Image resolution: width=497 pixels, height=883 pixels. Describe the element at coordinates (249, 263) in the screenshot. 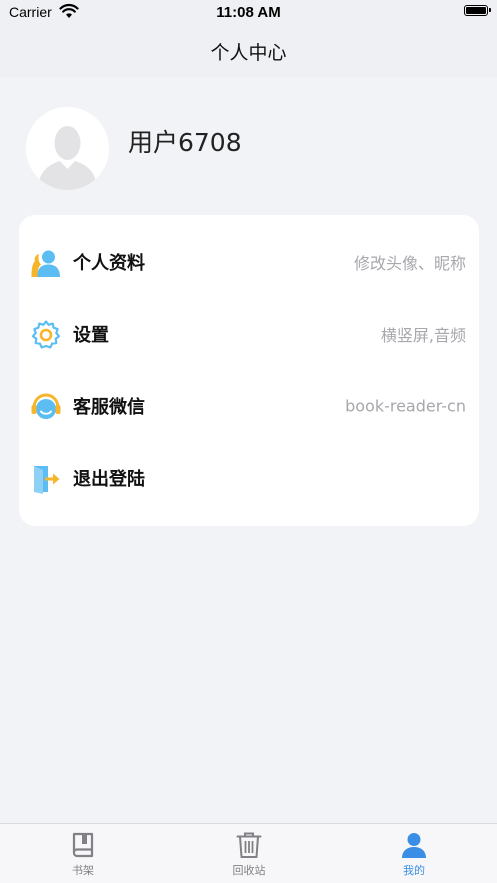

I see `menu-item-profile: 个人资料 修改头像、昵称` at that location.